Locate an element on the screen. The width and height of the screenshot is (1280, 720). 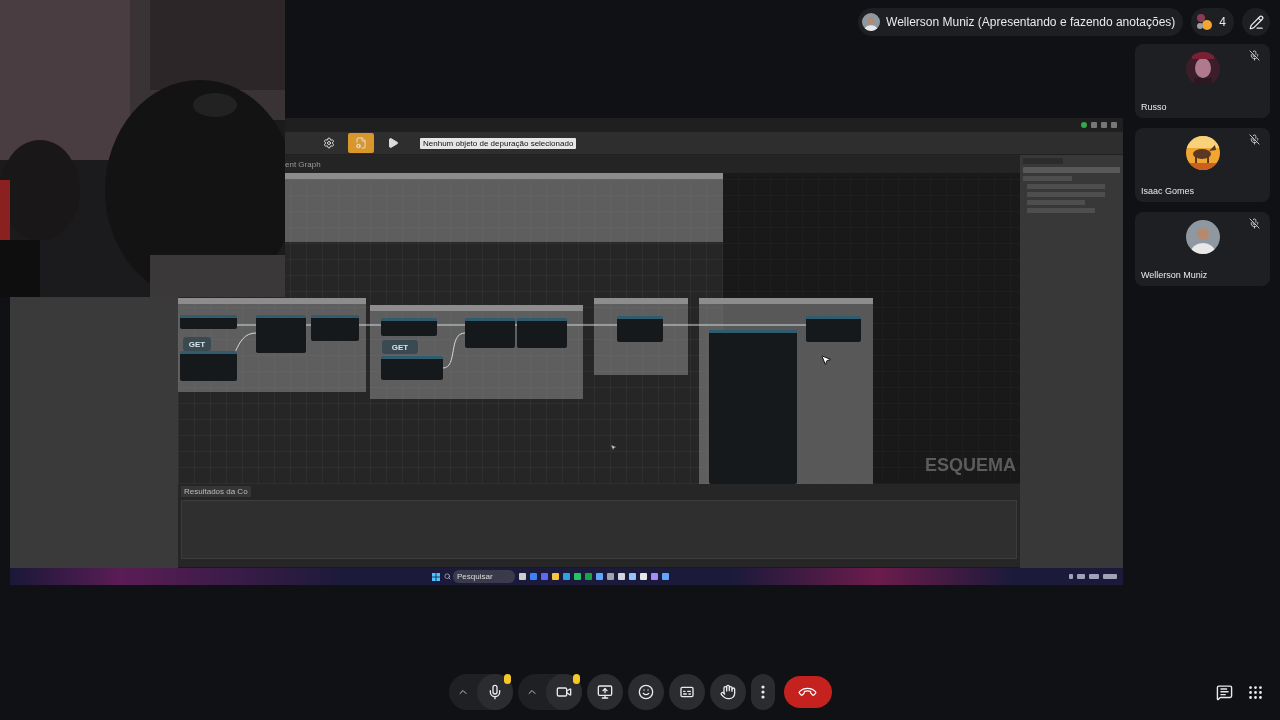
pen-icon is located at coordinates (1256, 22).